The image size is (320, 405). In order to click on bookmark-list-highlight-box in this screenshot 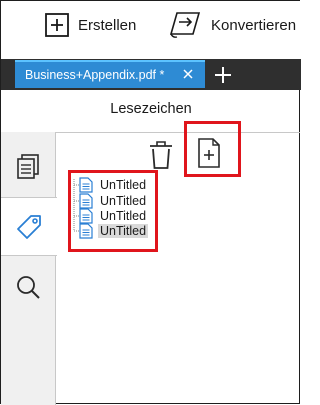, I will do `click(113, 211)`.